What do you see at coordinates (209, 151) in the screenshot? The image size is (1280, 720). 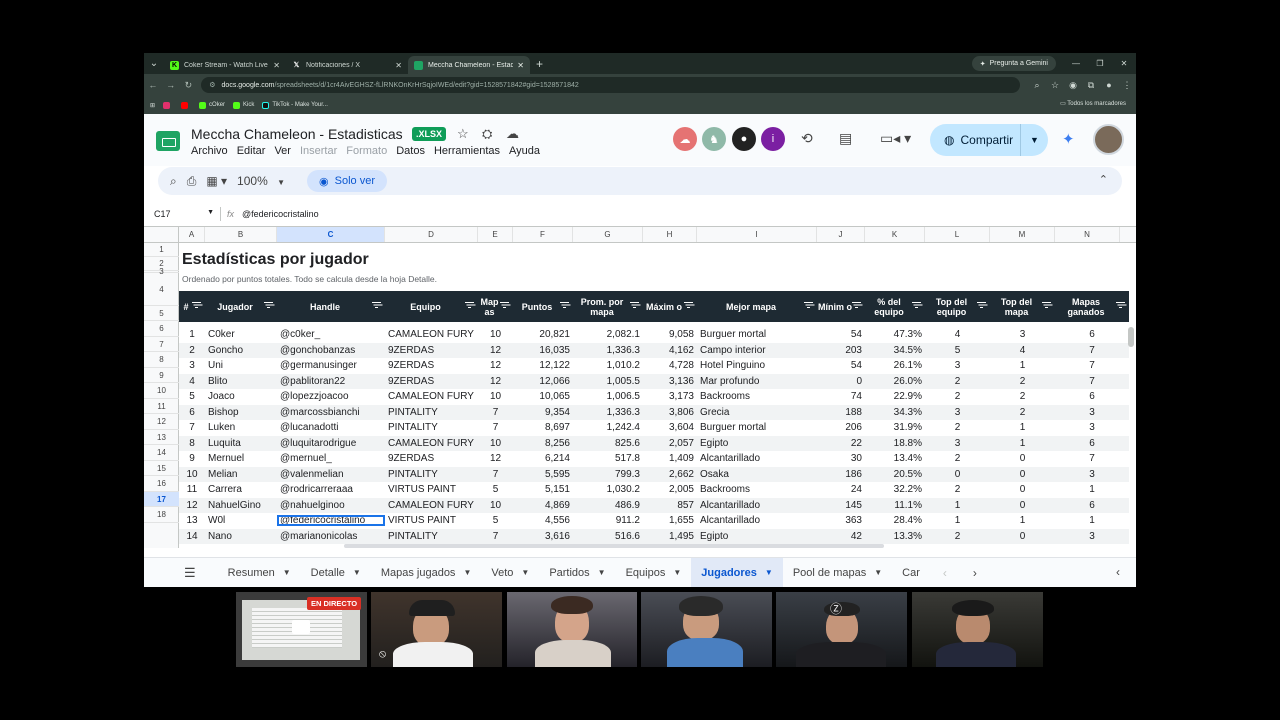 I see `menu-archivo: Archivo` at bounding box center [209, 151].